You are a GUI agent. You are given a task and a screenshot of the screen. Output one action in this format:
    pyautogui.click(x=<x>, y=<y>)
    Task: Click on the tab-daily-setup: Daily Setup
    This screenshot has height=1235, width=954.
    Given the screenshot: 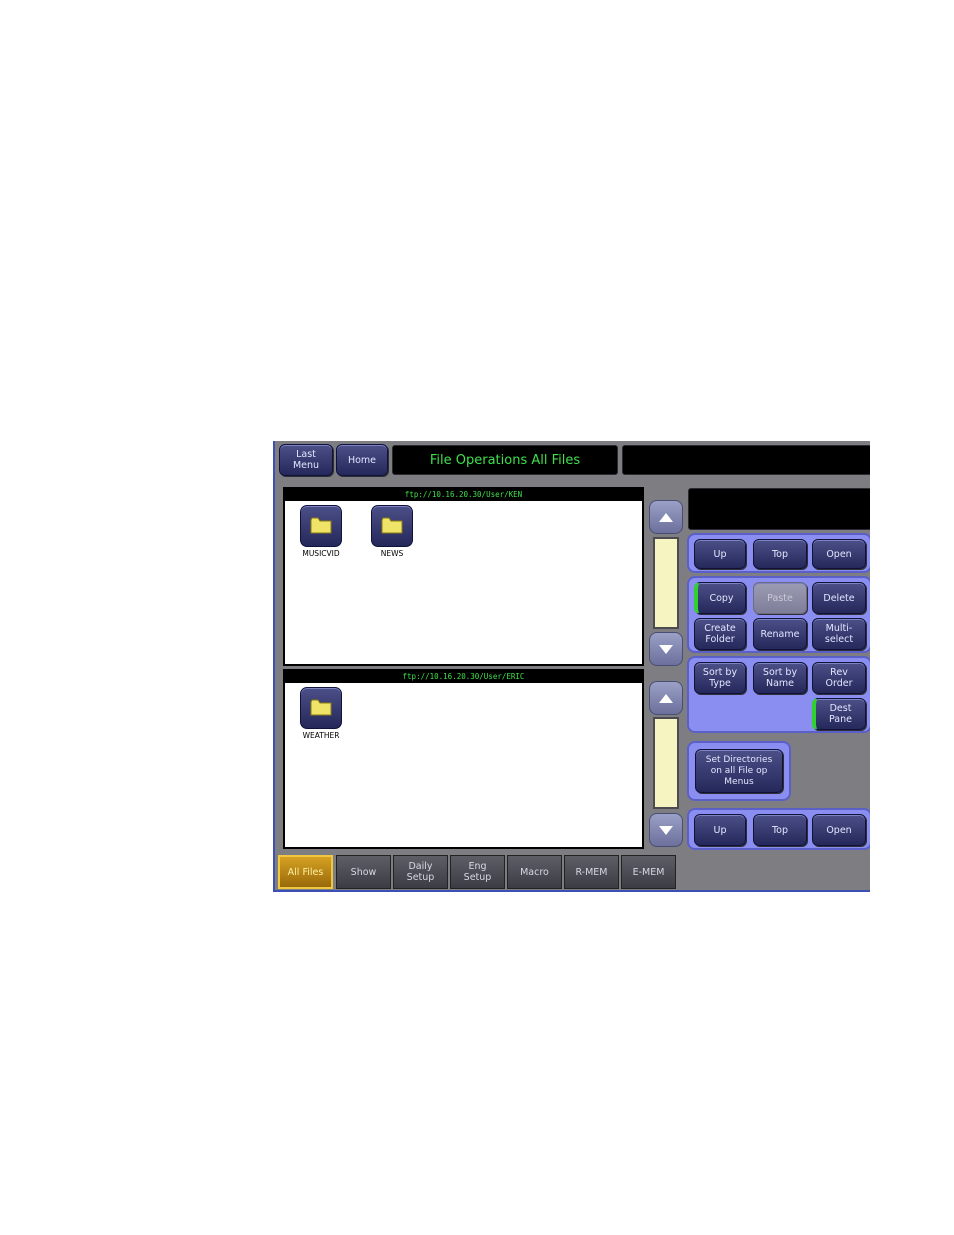 What is the action you would take?
    pyautogui.click(x=420, y=872)
    